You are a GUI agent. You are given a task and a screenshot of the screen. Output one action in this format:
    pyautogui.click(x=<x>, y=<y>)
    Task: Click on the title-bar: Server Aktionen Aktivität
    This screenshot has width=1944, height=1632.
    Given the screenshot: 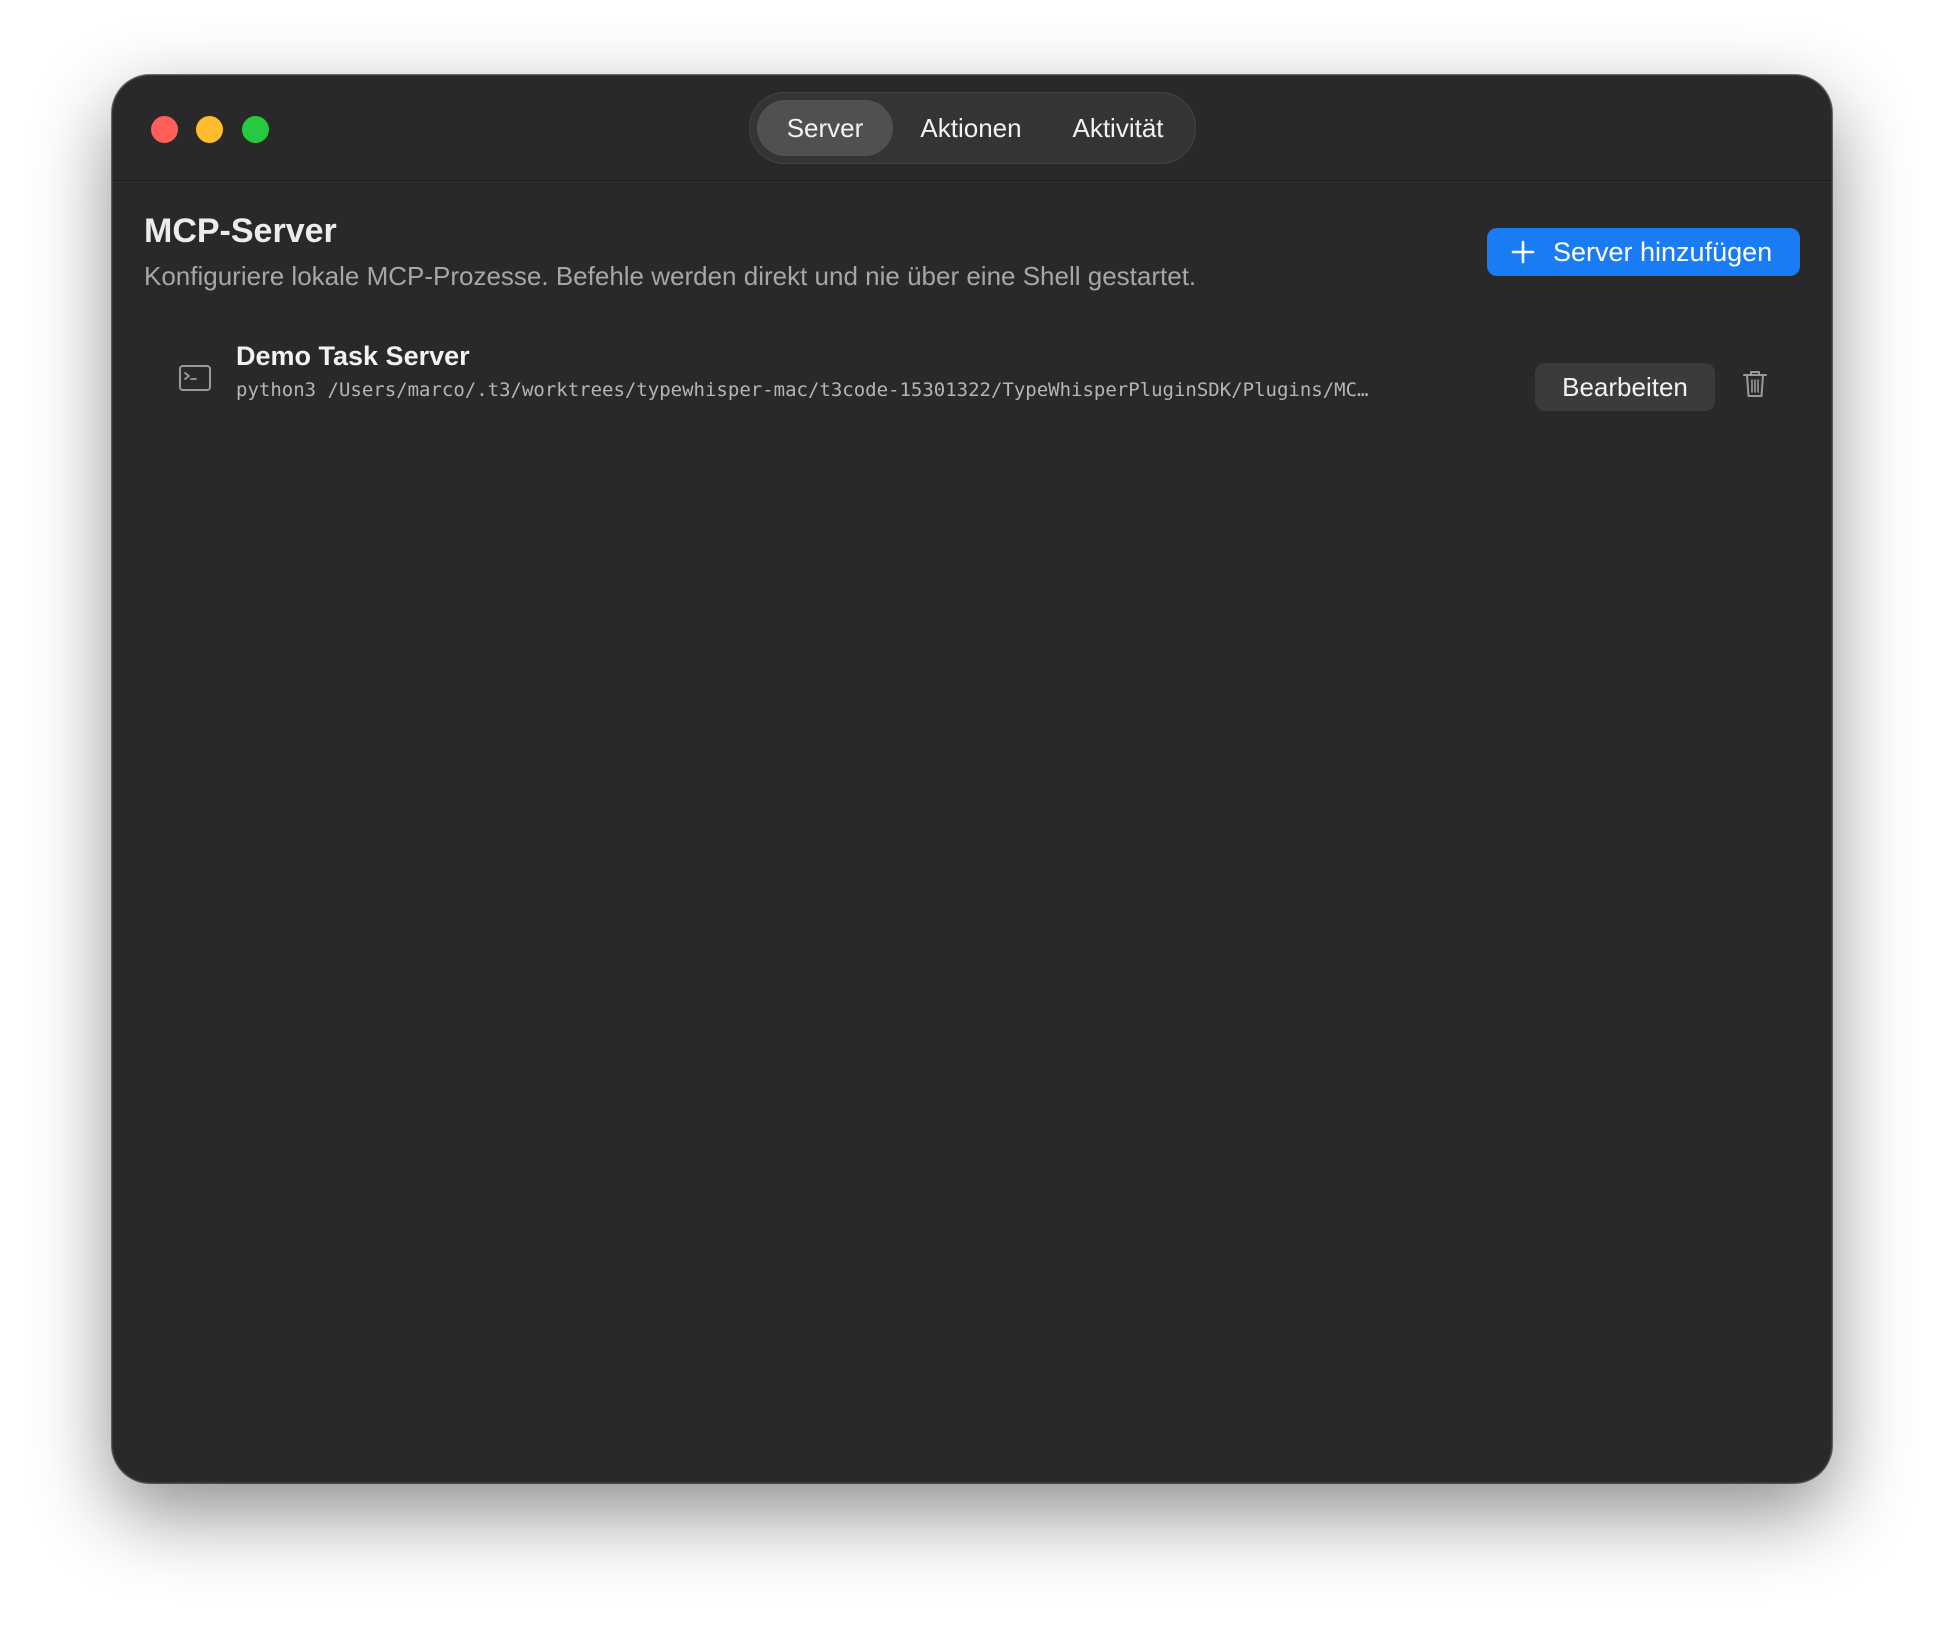 What is the action you would take?
    pyautogui.click(x=972, y=128)
    